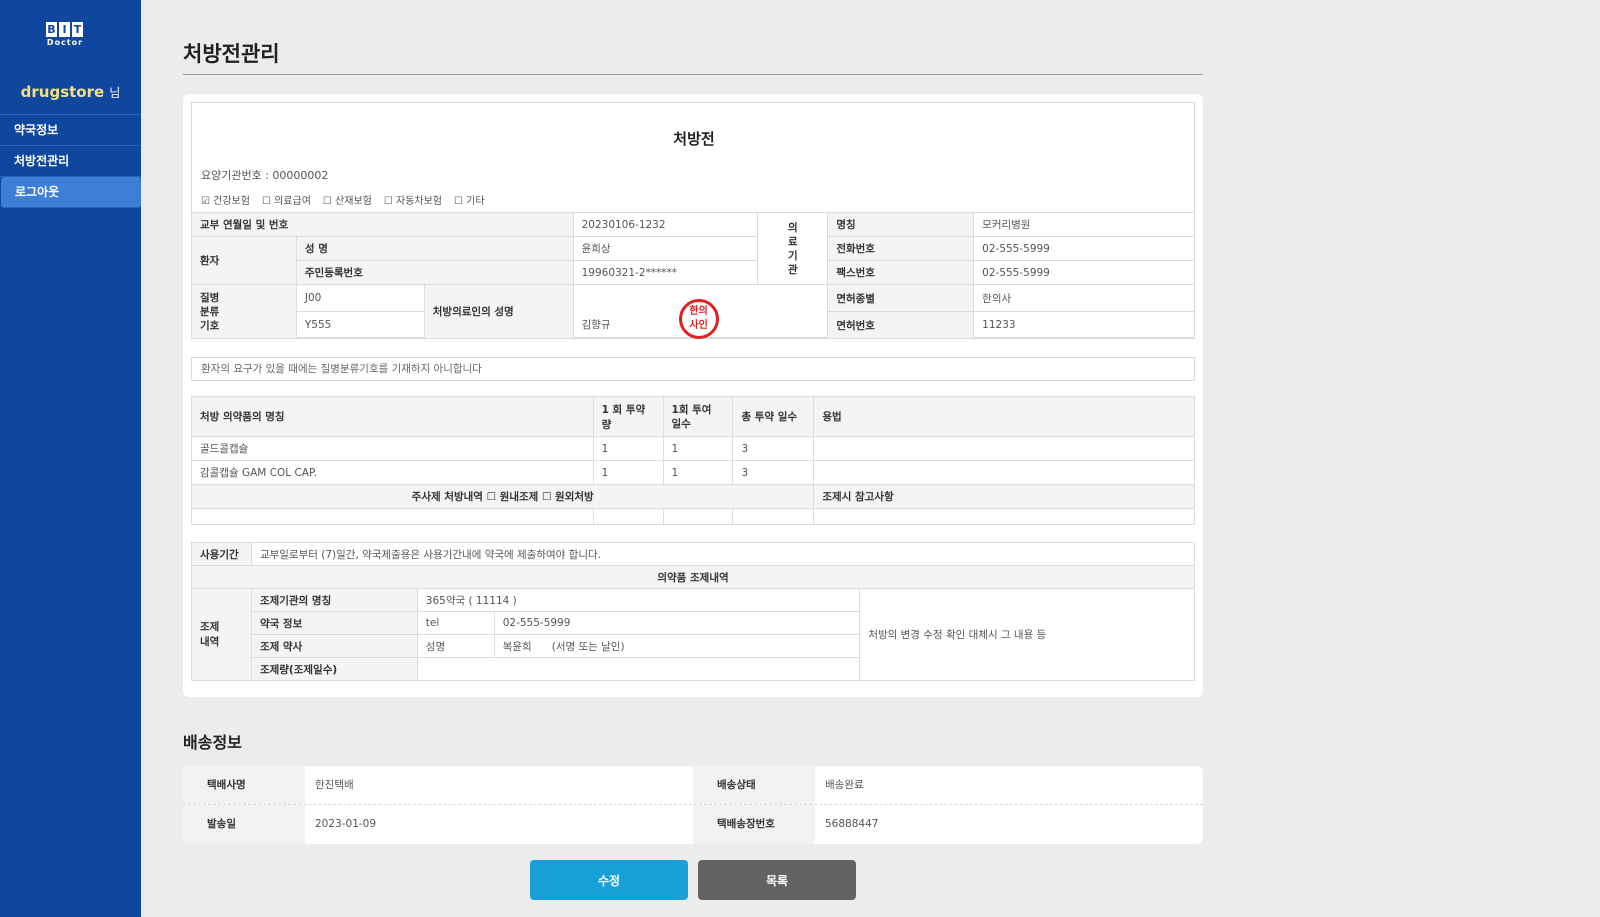  Describe the element at coordinates (628, 416) in the screenshot. I see `drug-header-dose: 1 회 투약량` at that location.